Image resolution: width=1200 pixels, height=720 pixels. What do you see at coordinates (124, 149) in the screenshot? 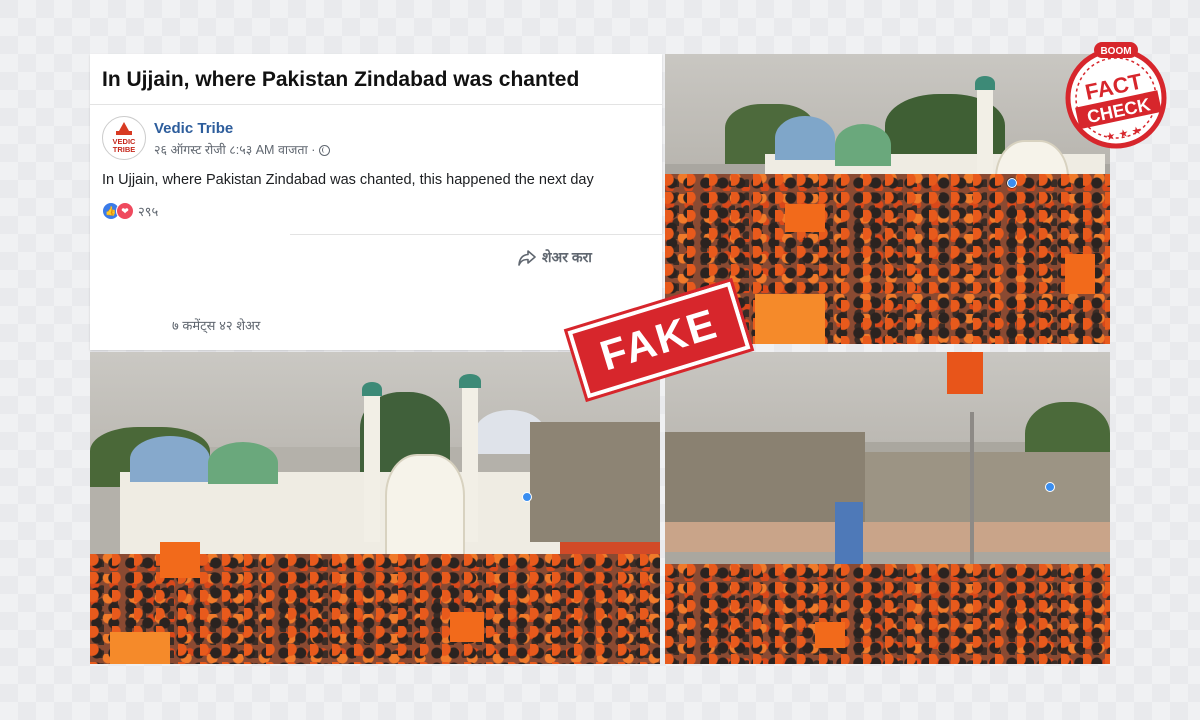
I see `svg-text: TRIBE` at bounding box center [124, 149].